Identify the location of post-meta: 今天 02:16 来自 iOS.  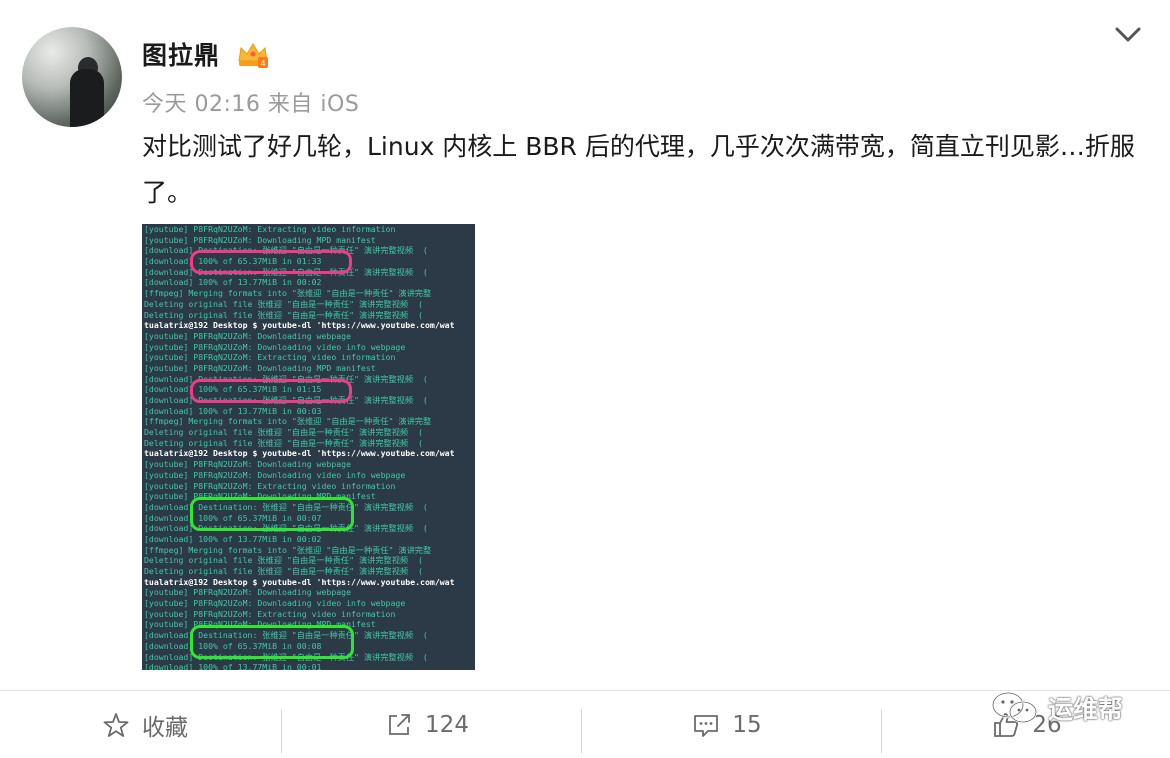
(250, 102).